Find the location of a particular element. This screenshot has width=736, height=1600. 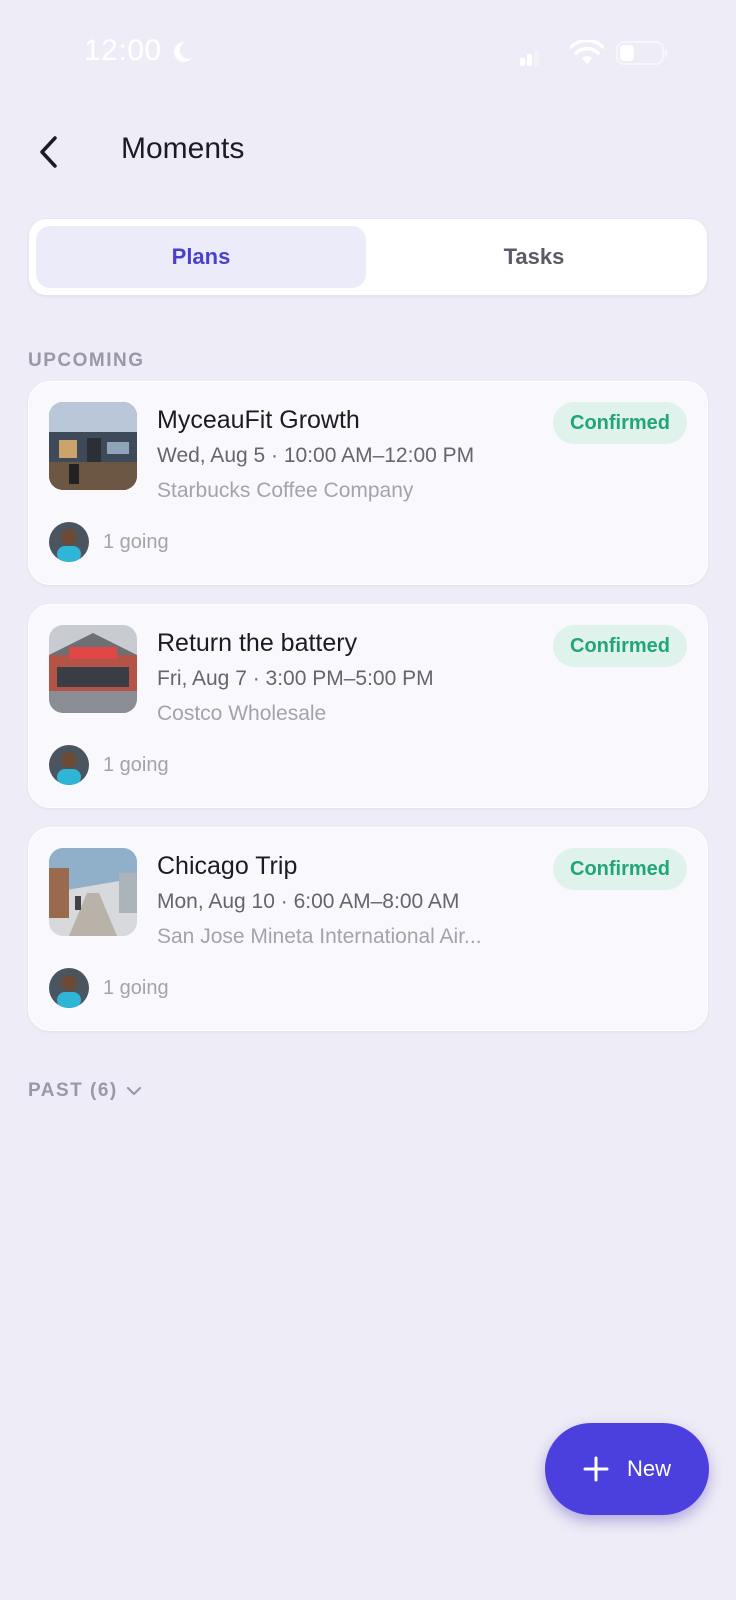

battery-icon is located at coordinates (642, 53).